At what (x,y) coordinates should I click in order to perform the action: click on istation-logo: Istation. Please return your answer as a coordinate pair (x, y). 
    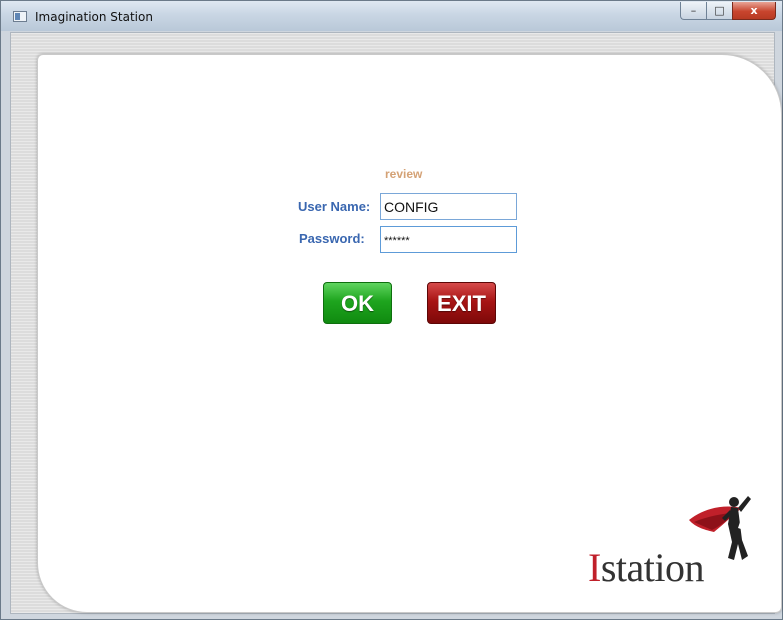
    Looking at the image, I should click on (675, 540).